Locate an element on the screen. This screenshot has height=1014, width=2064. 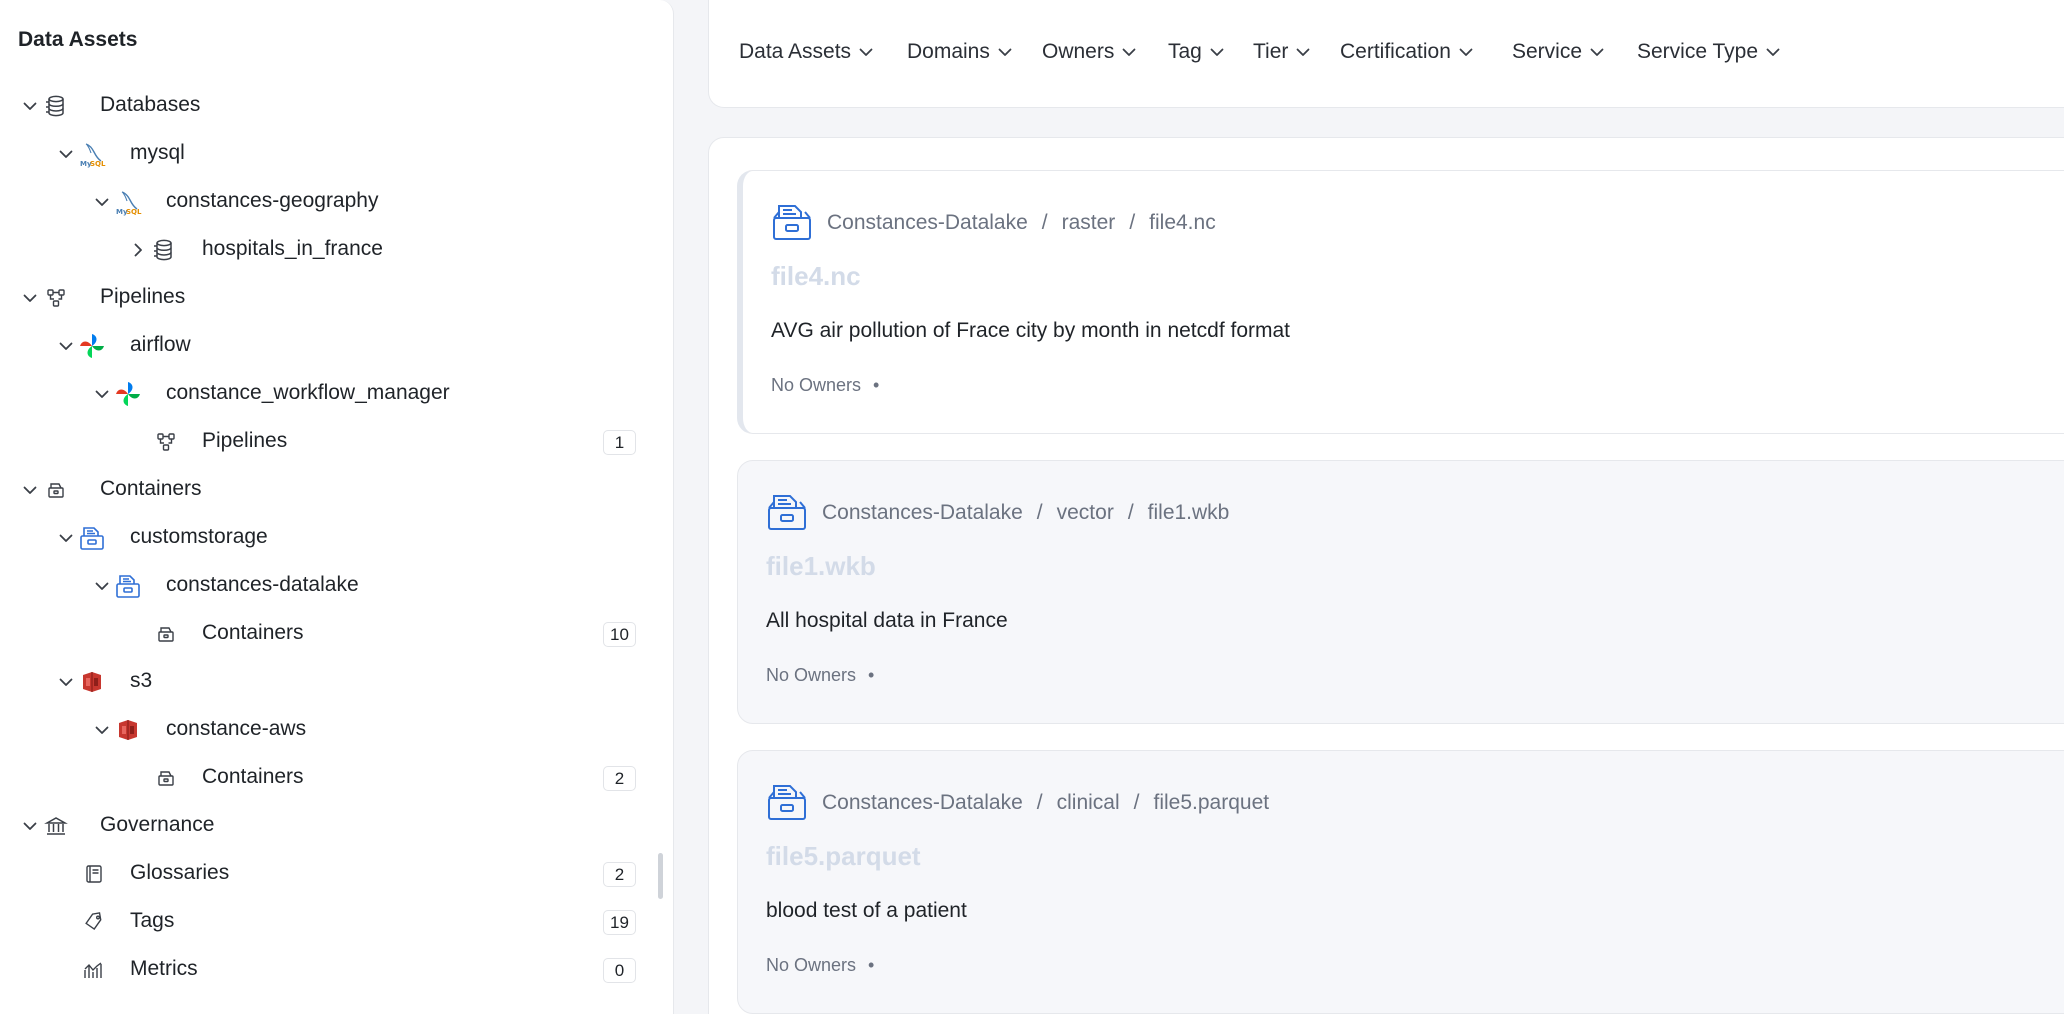
breadcrumb-link: vector is located at coordinates (1085, 513).